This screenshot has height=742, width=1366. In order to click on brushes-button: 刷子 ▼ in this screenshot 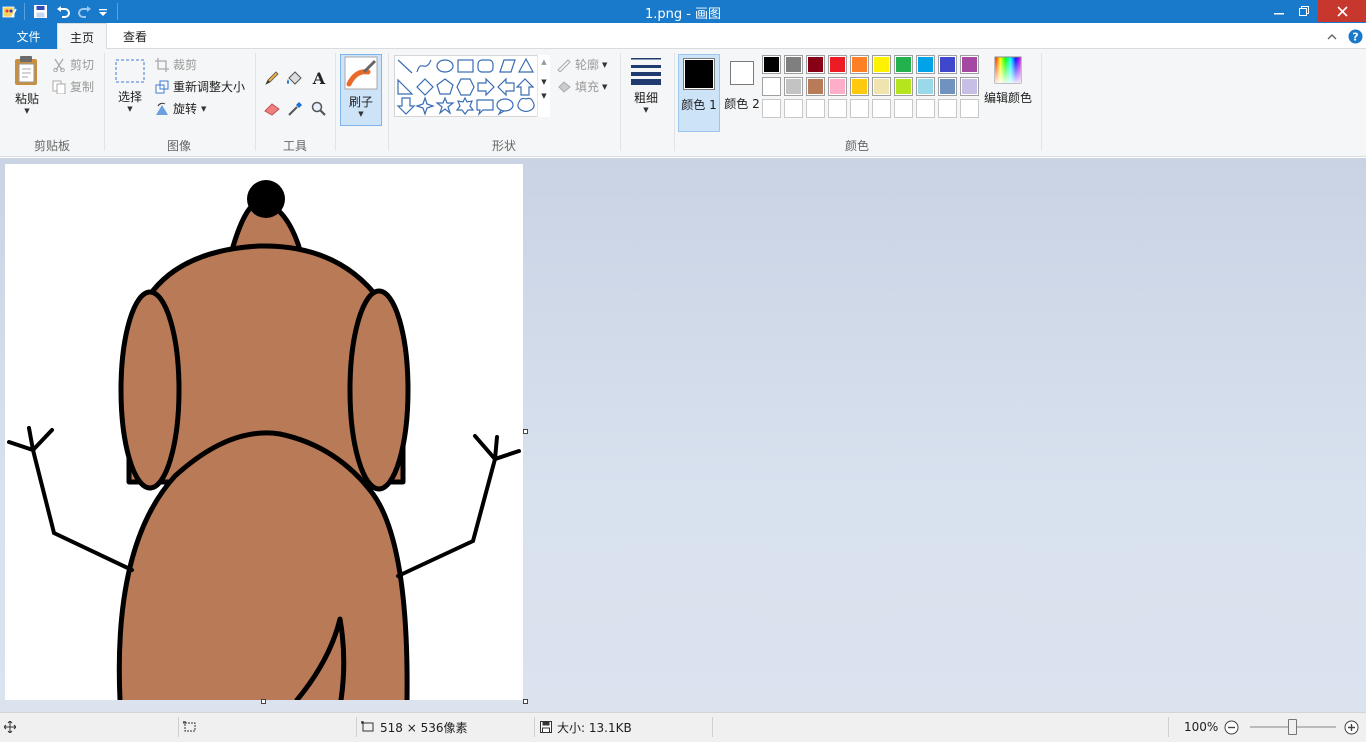, I will do `click(361, 90)`.